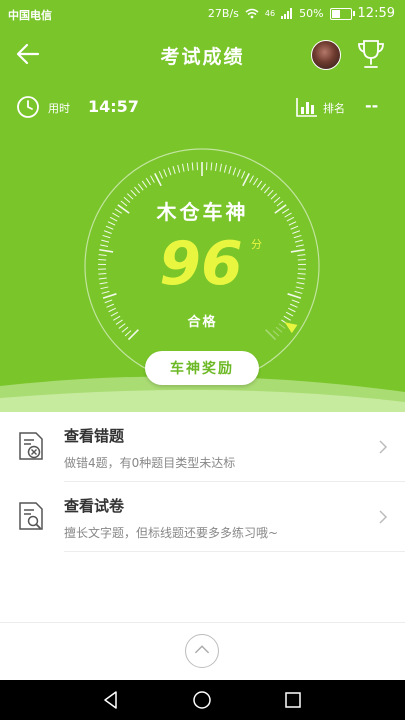  What do you see at coordinates (171, 533) in the screenshot?
I see `list-item-subtitle: 擅长文字题，但标线题还要多多练习哦~` at bounding box center [171, 533].